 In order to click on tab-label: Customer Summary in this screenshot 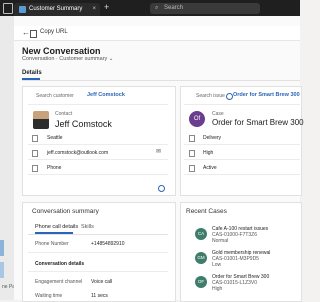, I will do `click(56, 9)`.